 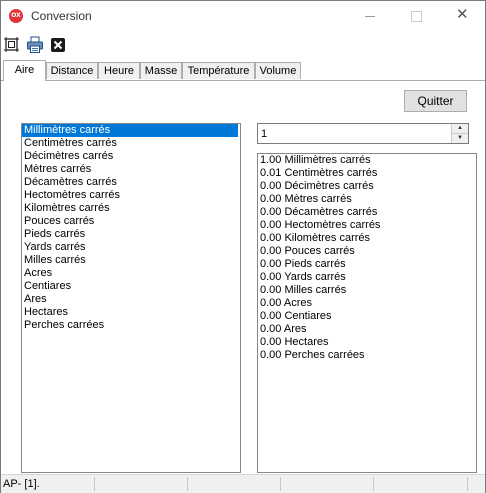 What do you see at coordinates (435, 101) in the screenshot?
I see `quit-button: Quitter` at bounding box center [435, 101].